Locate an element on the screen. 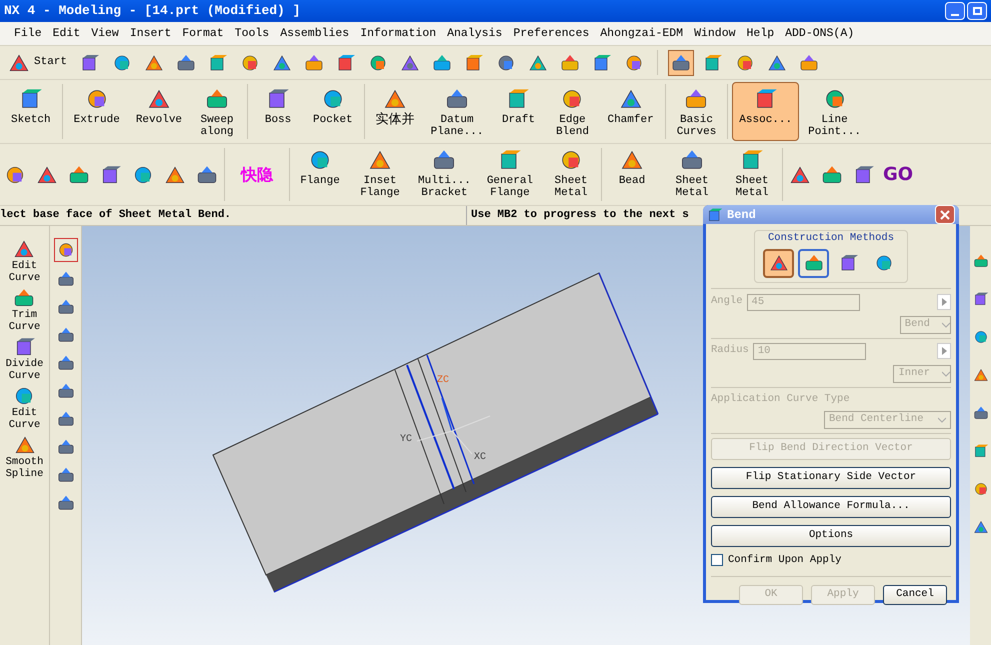 The image size is (991, 645). button-label: Flange is located at coordinates (320, 181).